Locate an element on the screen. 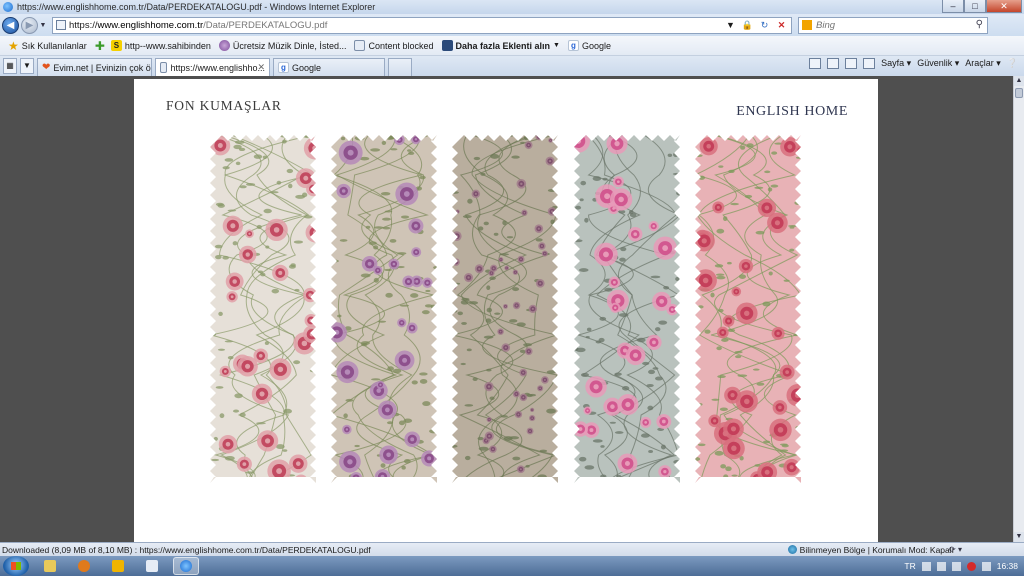 This screenshot has width=1024, height=576. start-button is located at coordinates (16, 566).